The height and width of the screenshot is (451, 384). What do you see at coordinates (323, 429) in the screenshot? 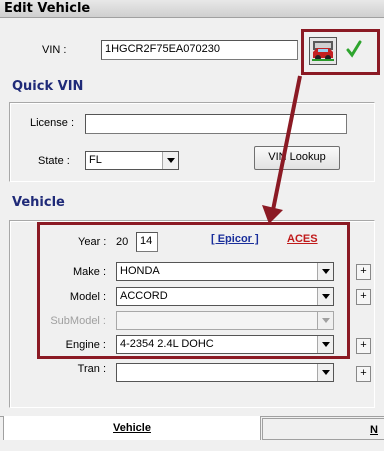
I see `tab-next: N` at bounding box center [323, 429].